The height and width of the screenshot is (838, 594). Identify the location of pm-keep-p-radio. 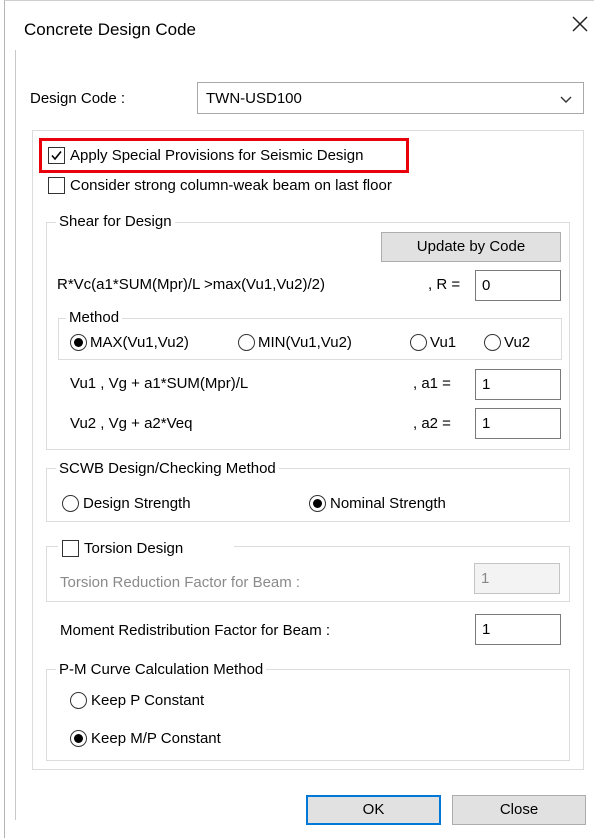
(78, 700).